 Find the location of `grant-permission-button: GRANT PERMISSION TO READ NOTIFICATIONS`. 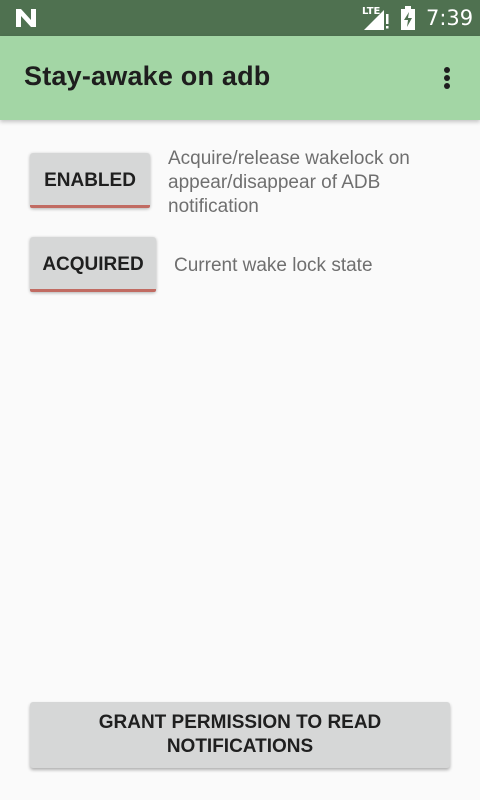

grant-permission-button: GRANT PERMISSION TO READ NOTIFICATIONS is located at coordinates (240, 735).